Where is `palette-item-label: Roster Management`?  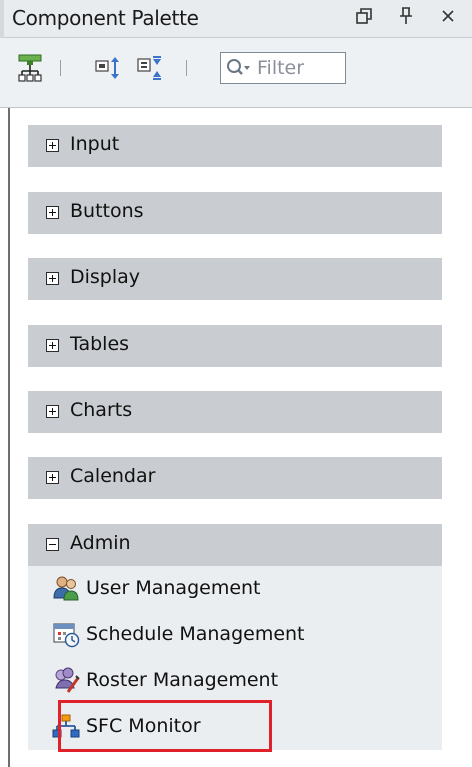
palette-item-label: Roster Management is located at coordinates (182, 680).